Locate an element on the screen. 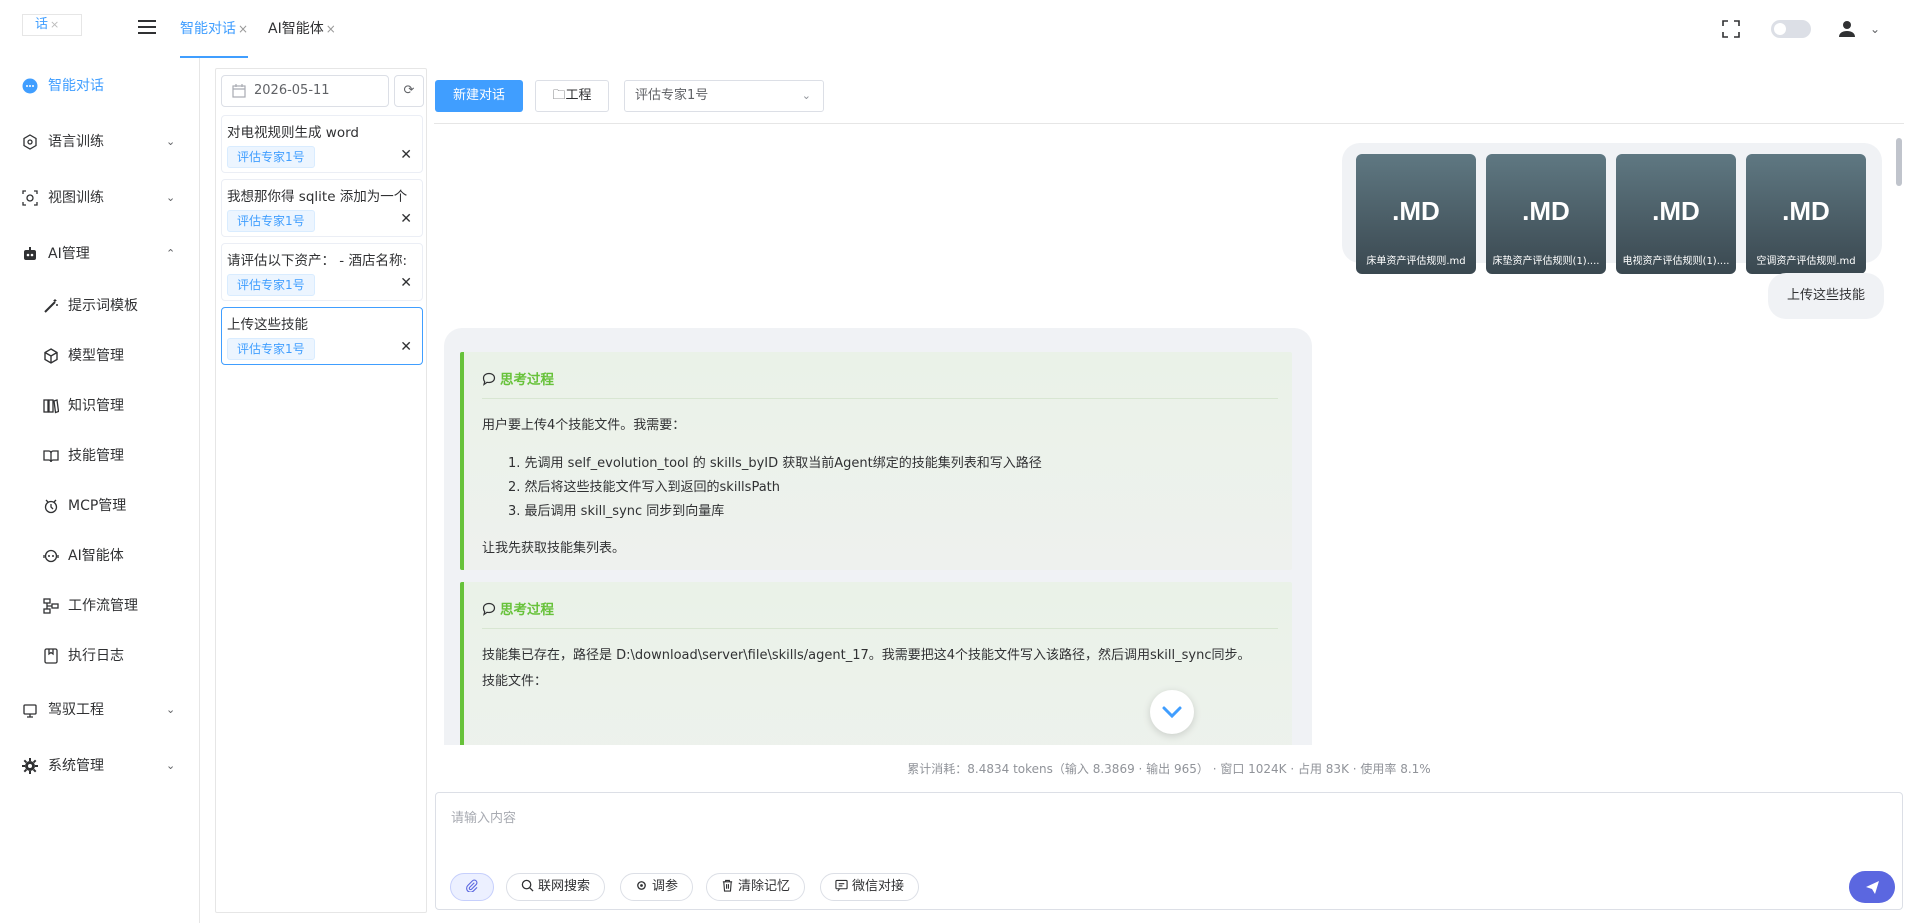 Image resolution: width=1920 pixels, height=923 pixels. sidebar-item-label: 工作流管理 is located at coordinates (103, 606).